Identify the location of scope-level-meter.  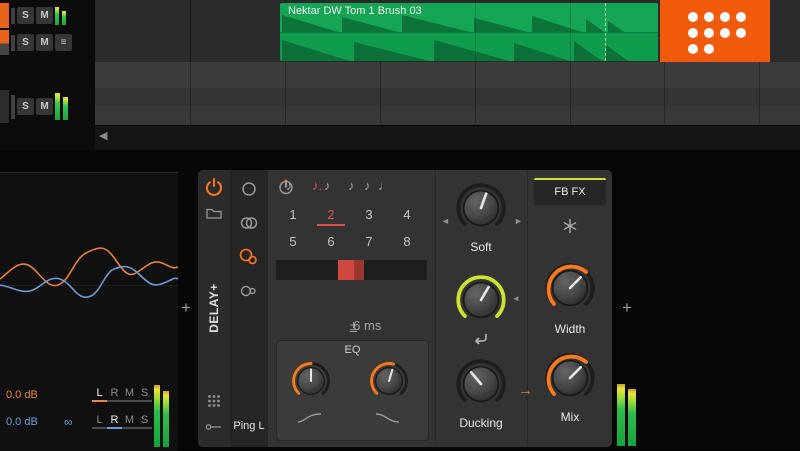
(161, 416).